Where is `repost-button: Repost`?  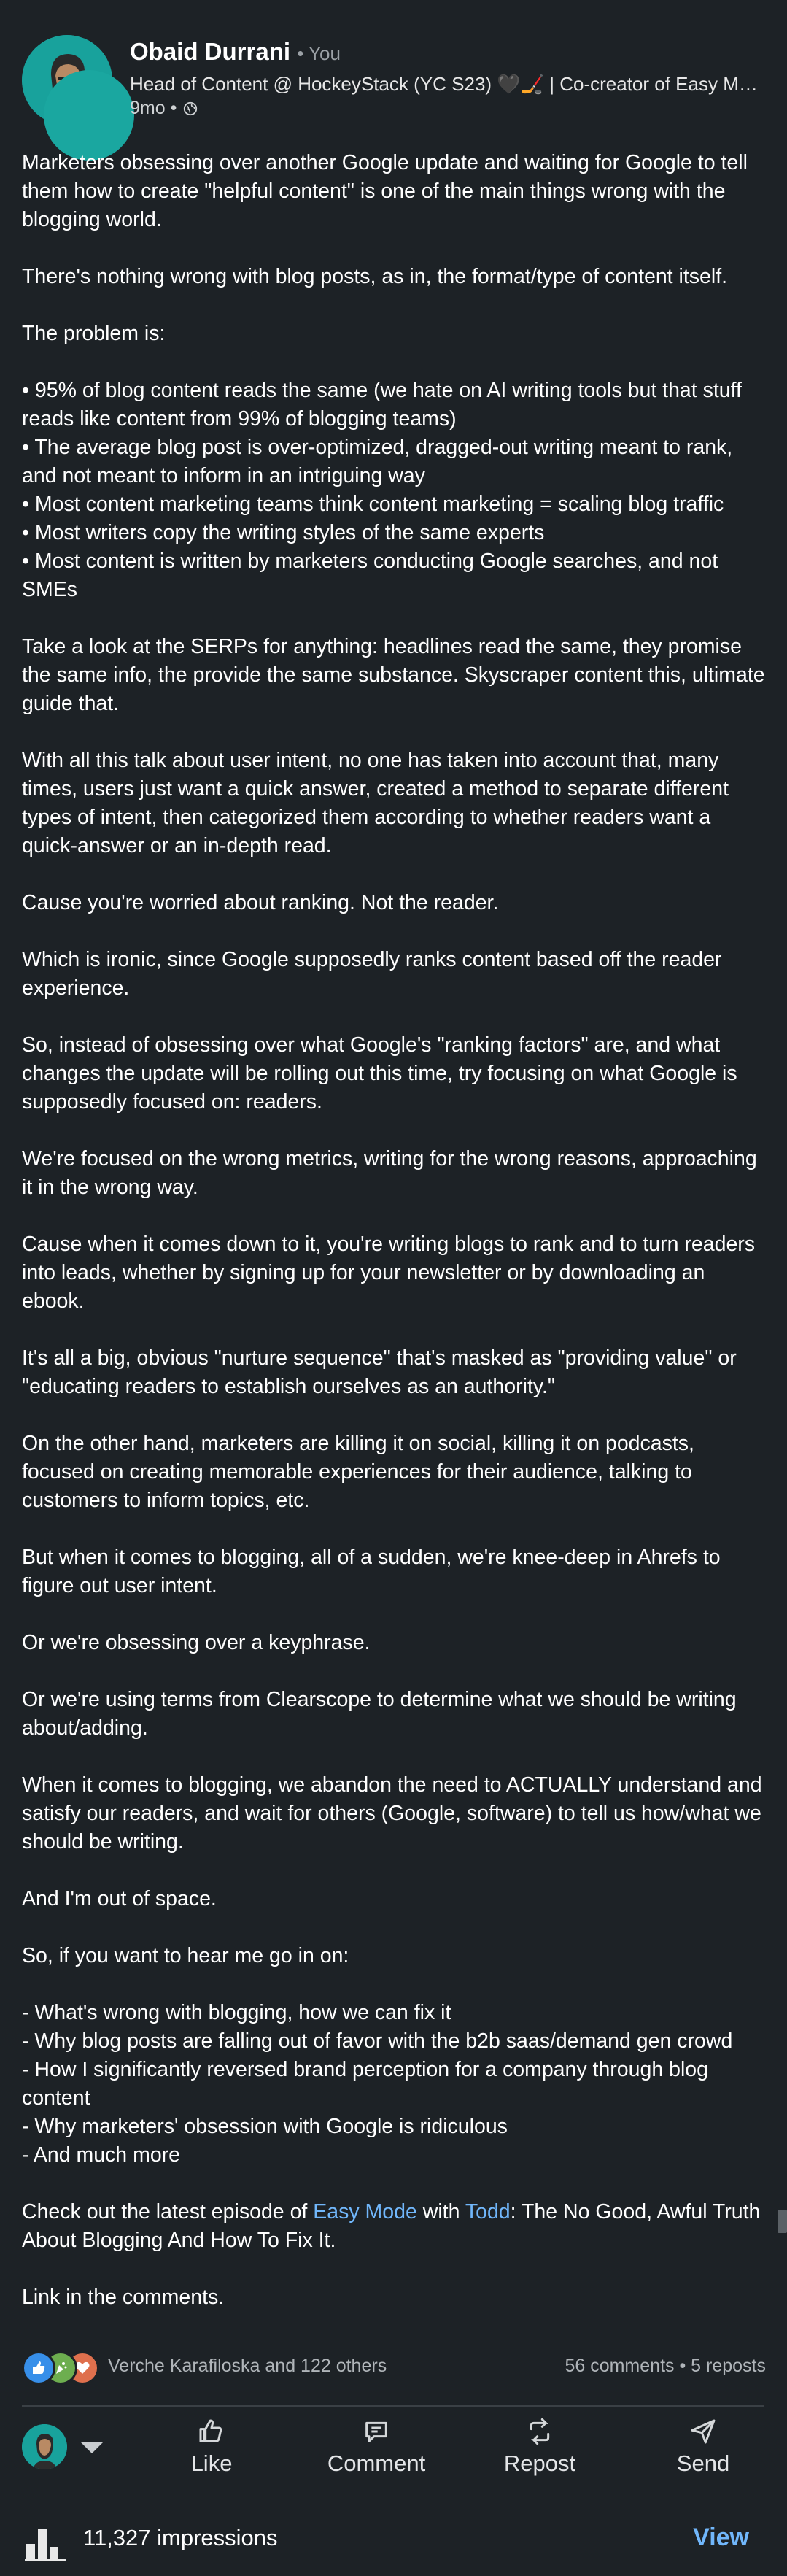 repost-button: Repost is located at coordinates (540, 2447).